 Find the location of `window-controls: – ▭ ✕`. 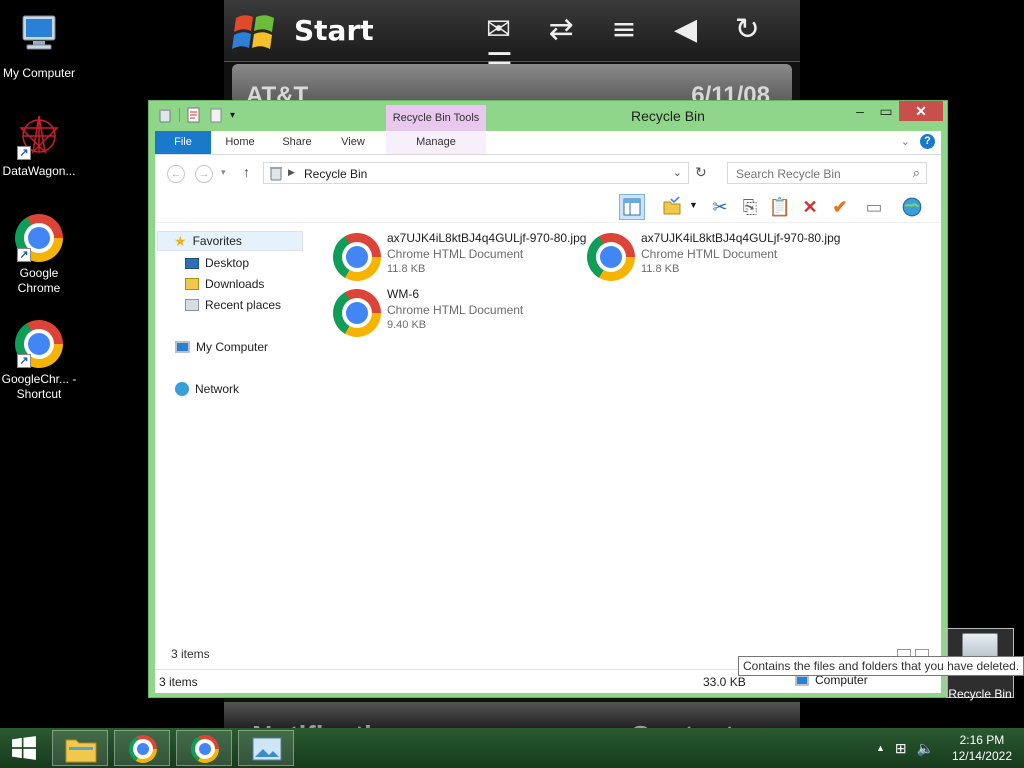

window-controls: – ▭ ✕ is located at coordinates (895, 111).